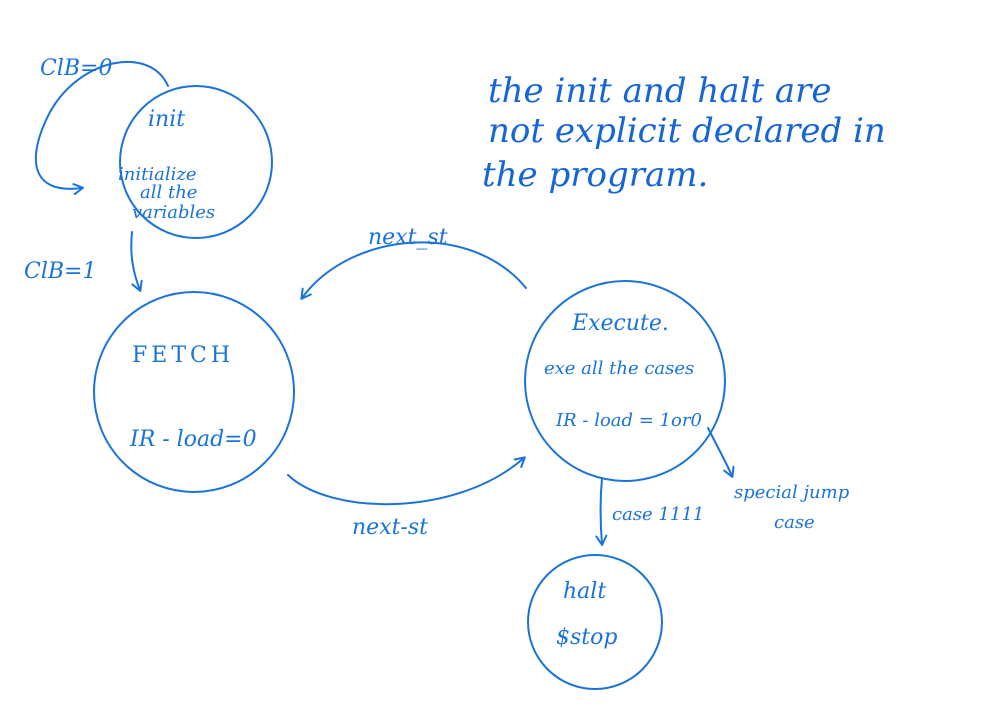  What do you see at coordinates (586, 637) in the screenshot?
I see `state-halt-detail: $stop` at bounding box center [586, 637].